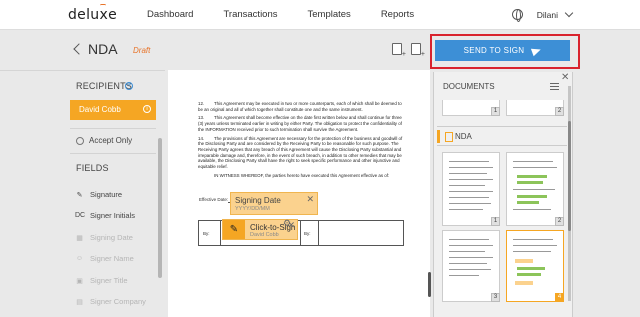 This screenshot has height=317, width=640. Describe the element at coordinates (250, 14) in the screenshot. I see `nav-transactions: Transactions` at that location.